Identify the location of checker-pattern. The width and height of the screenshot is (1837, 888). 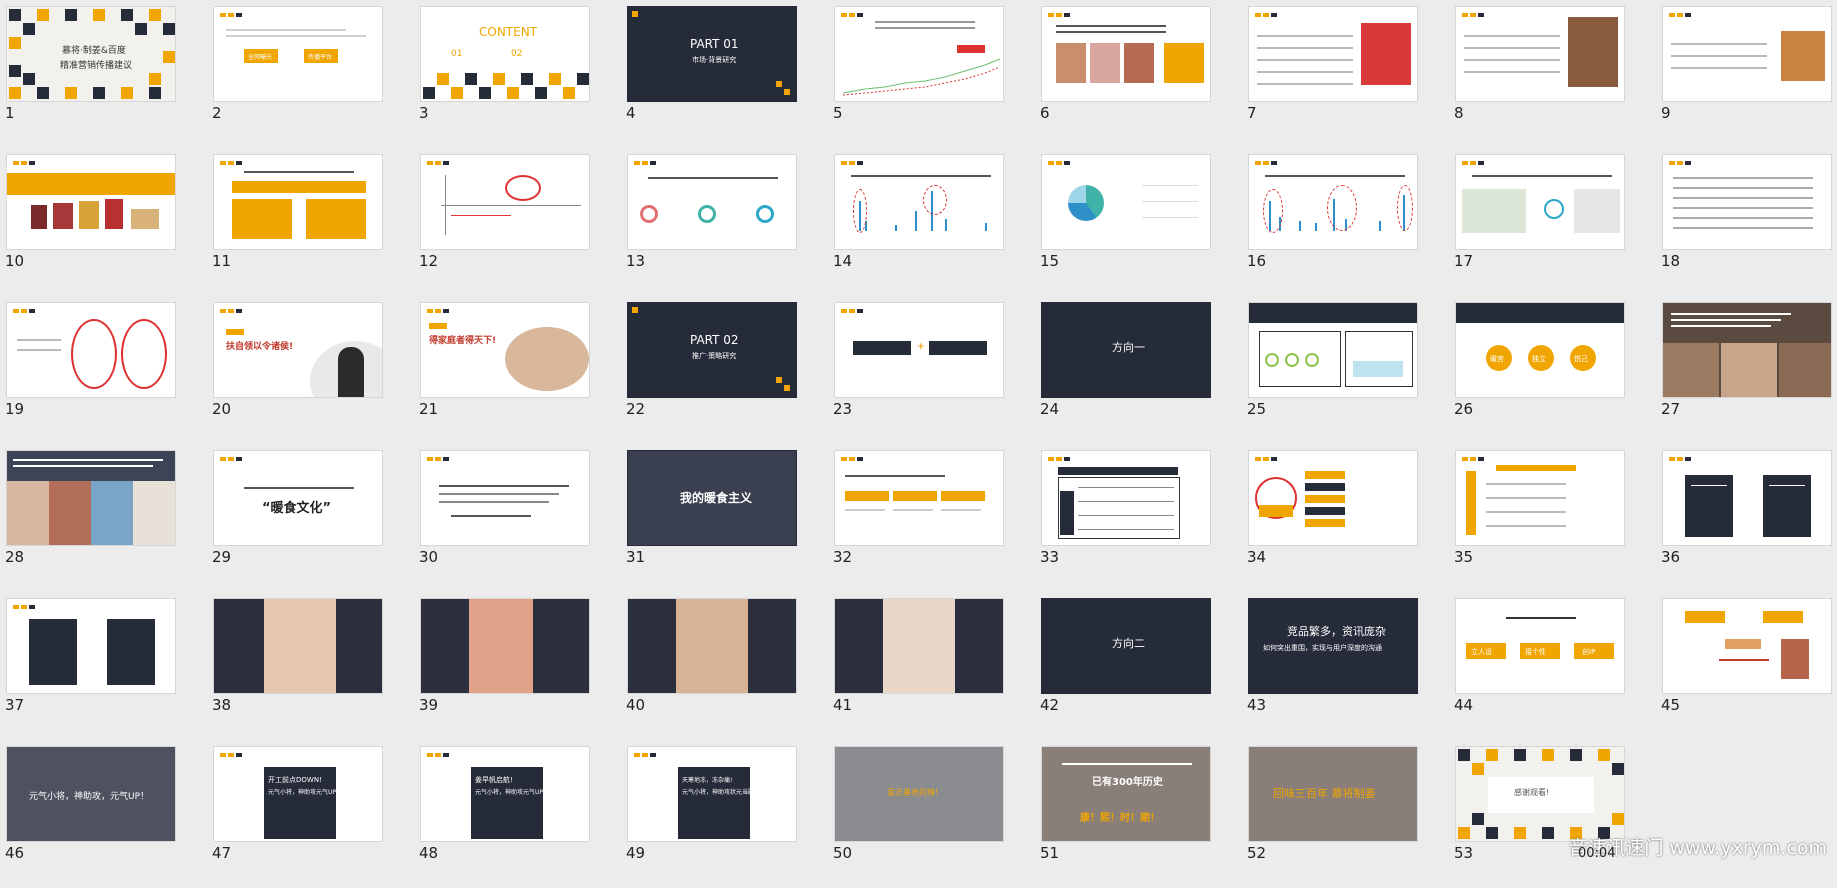
(506, 86).